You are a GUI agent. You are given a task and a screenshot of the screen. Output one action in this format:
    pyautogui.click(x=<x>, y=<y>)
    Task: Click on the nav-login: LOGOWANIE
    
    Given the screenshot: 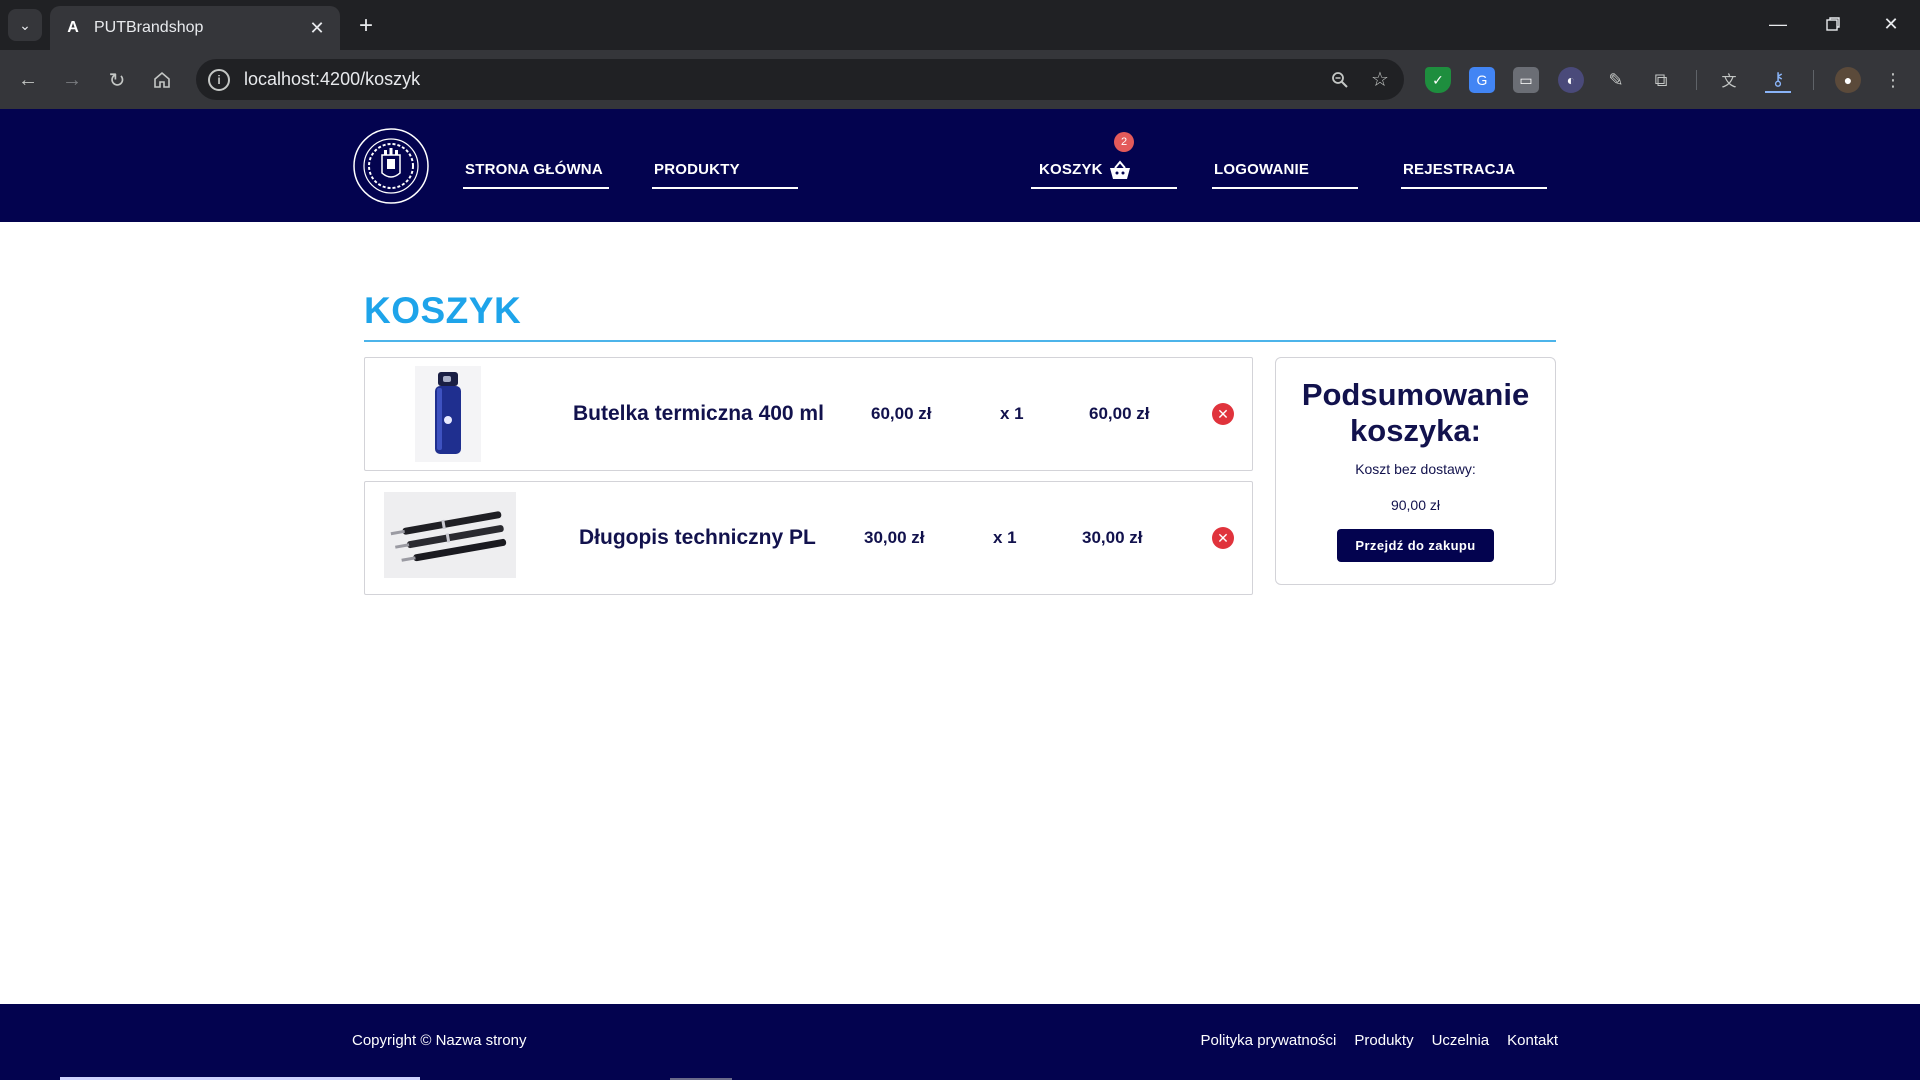 What is the action you would take?
    pyautogui.click(x=1285, y=170)
    